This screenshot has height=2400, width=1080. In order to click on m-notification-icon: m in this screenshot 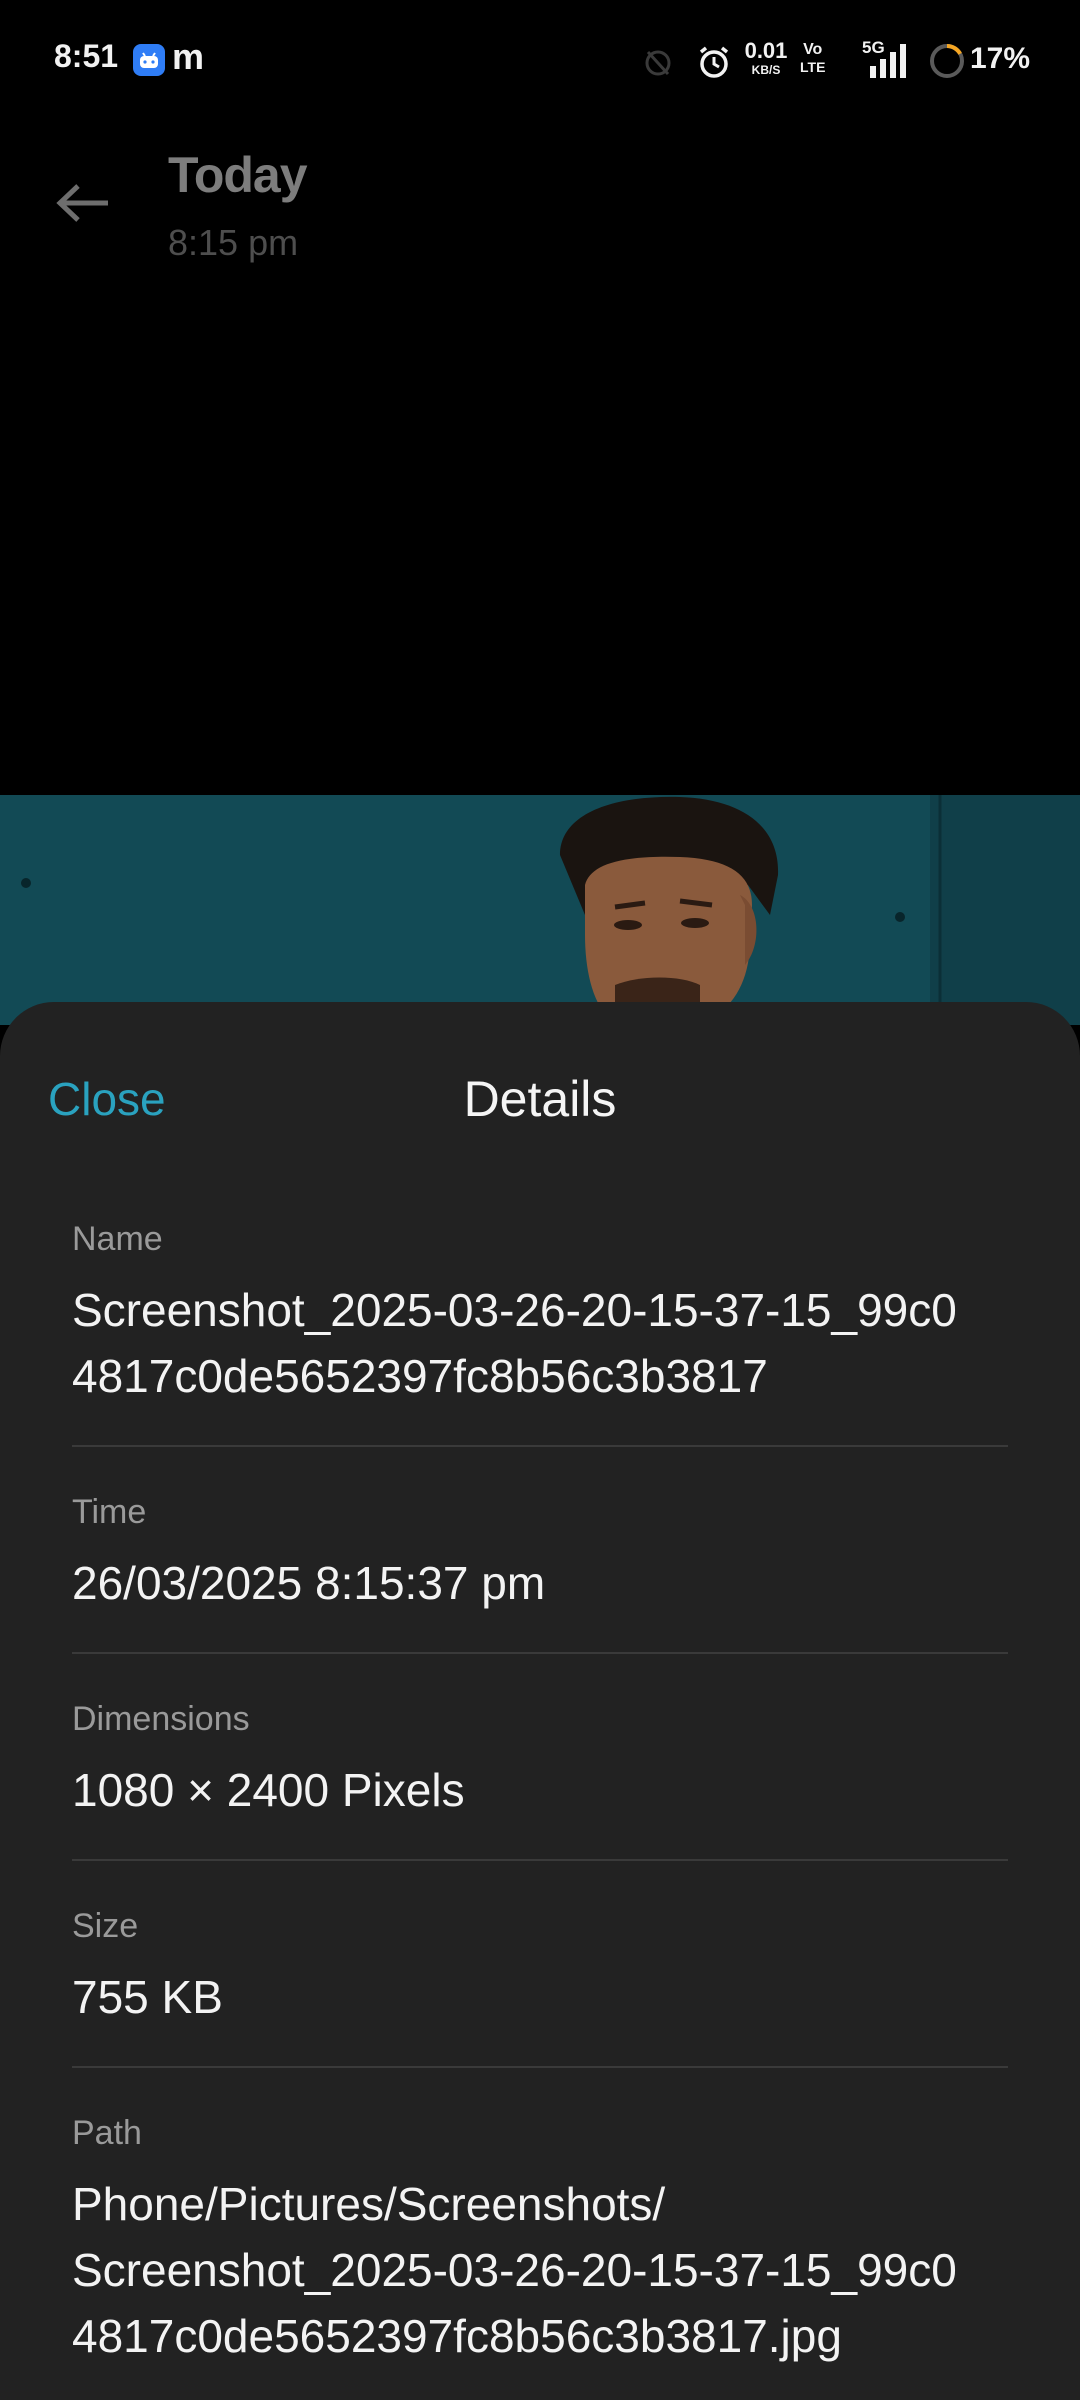, I will do `click(188, 56)`.